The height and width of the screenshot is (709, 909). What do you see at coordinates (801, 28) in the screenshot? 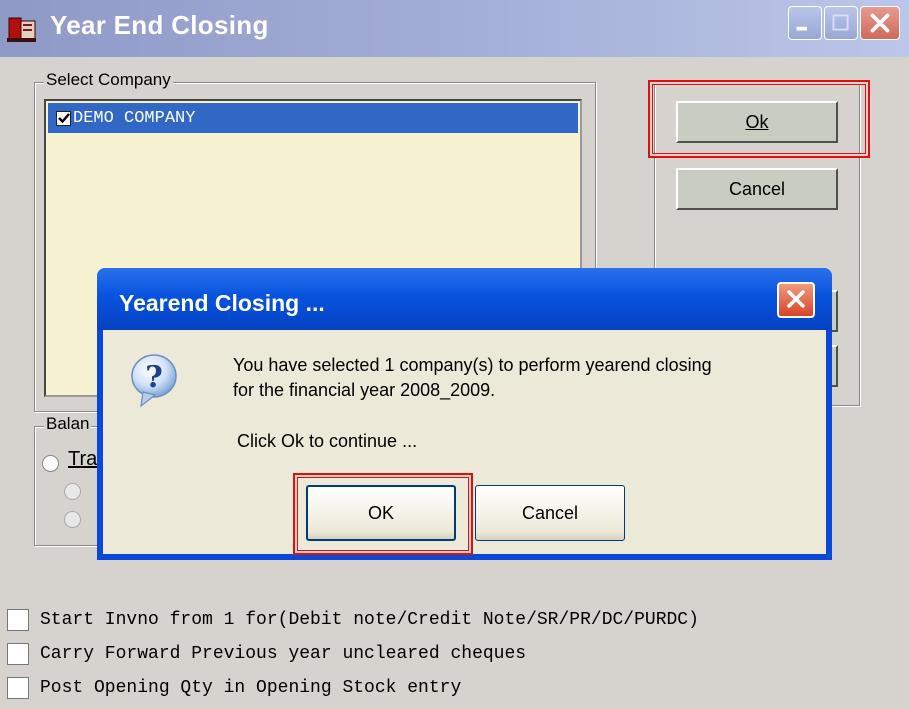
I see `minimize-icon` at bounding box center [801, 28].